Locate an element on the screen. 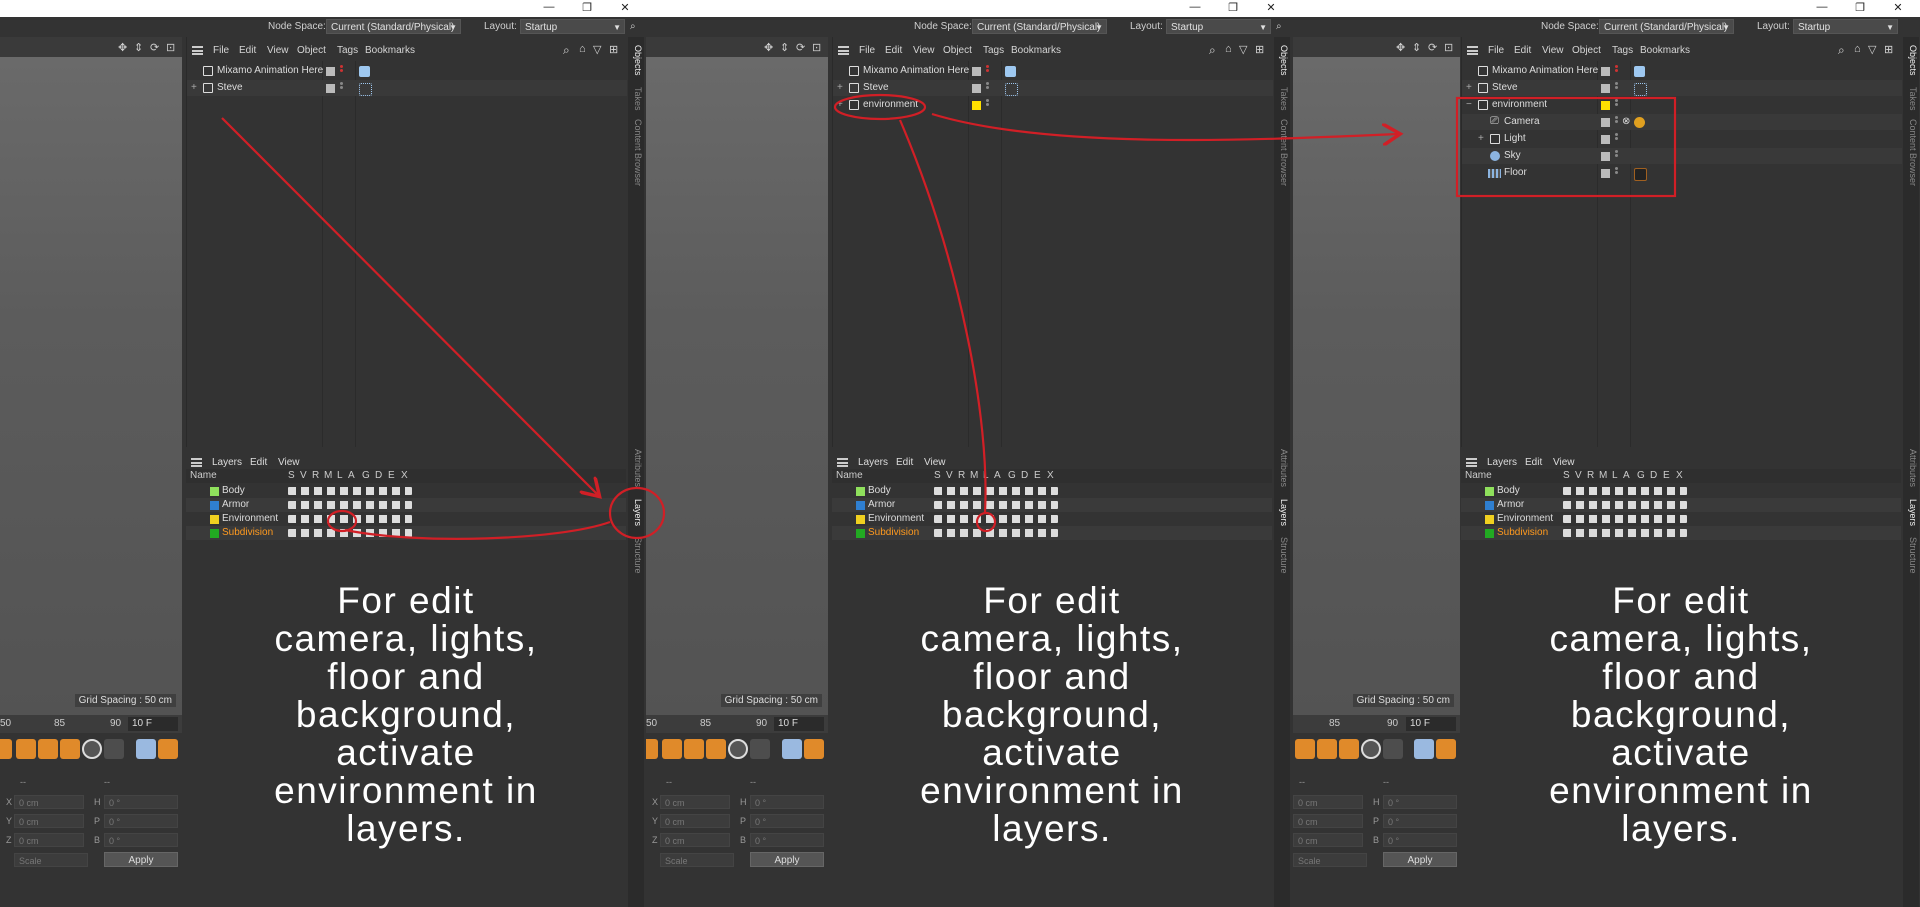  tab-layers: Layers is located at coordinates (1282, 512).